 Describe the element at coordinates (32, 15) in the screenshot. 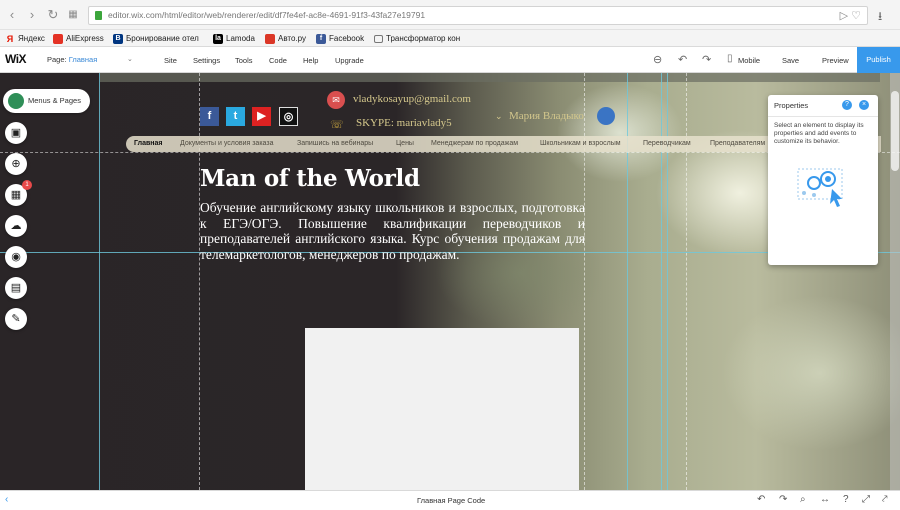

I see `forward-icon: ›` at that location.